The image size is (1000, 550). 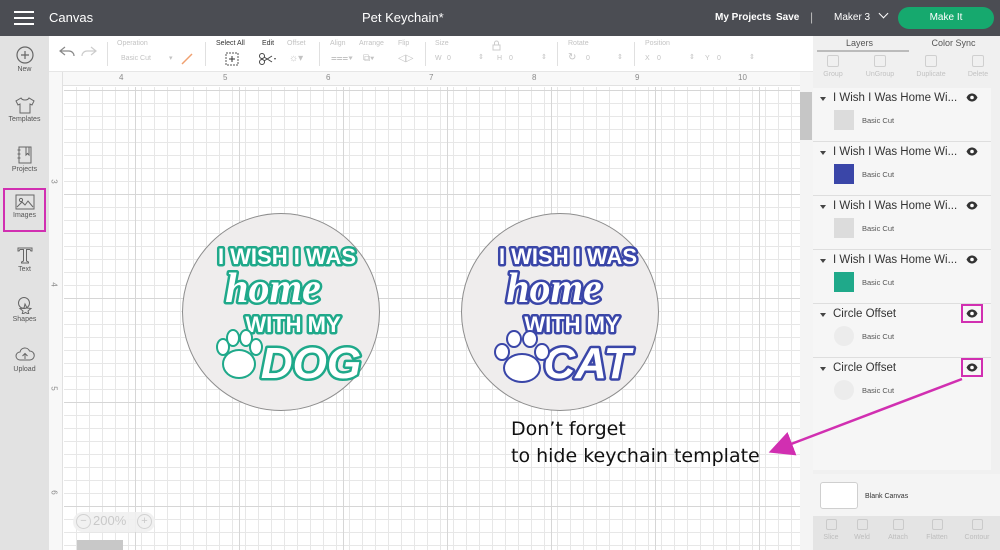 I want to click on height-input: 0, so click(x=527, y=58).